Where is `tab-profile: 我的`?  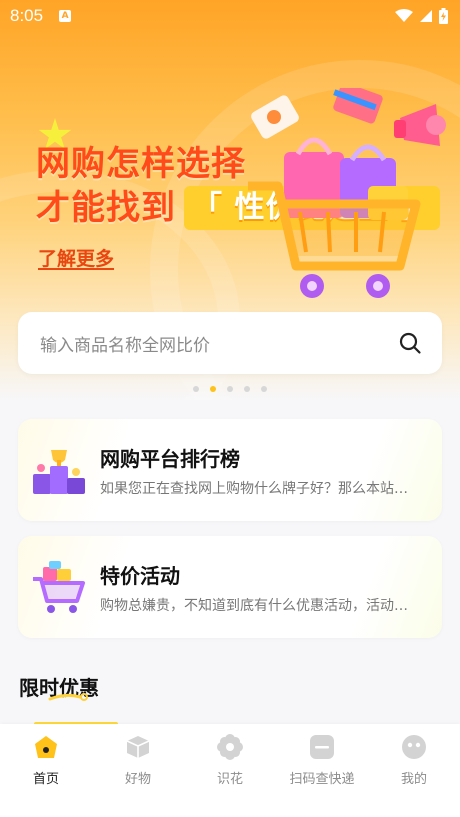
tab-profile: 我的 is located at coordinates (414, 775).